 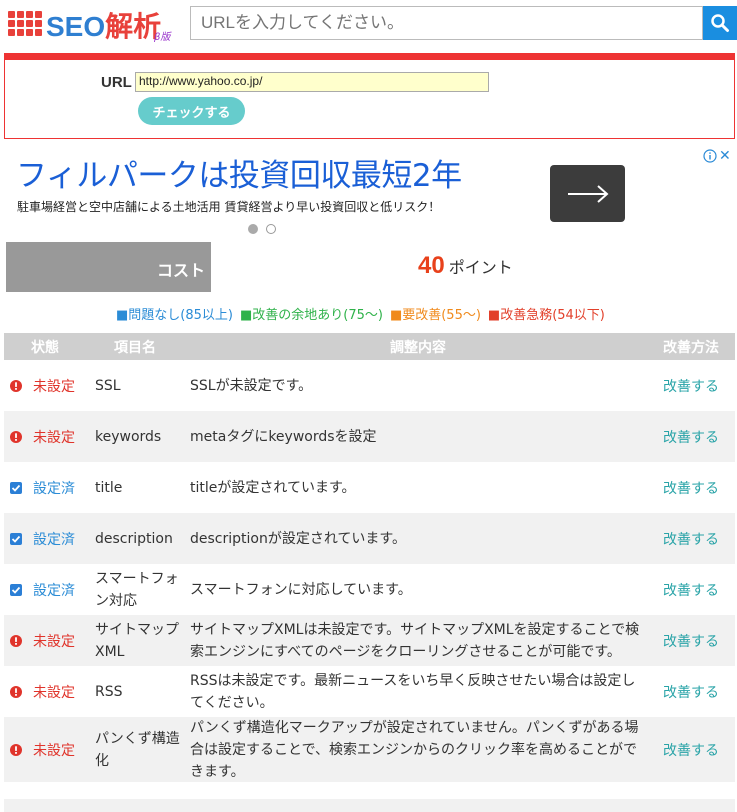 I want to click on item-description: descriptionが設定されています。, so click(x=298, y=538).